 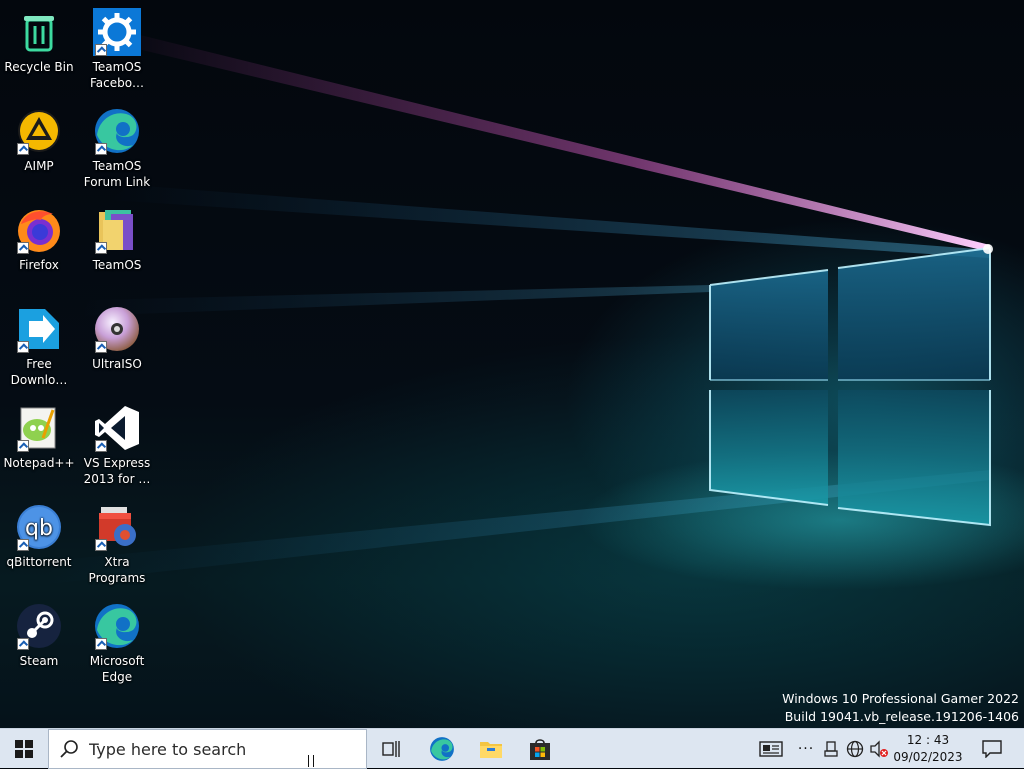 I want to click on desktop-icon-xtra-programs: Xtra Programs, so click(x=117, y=544).